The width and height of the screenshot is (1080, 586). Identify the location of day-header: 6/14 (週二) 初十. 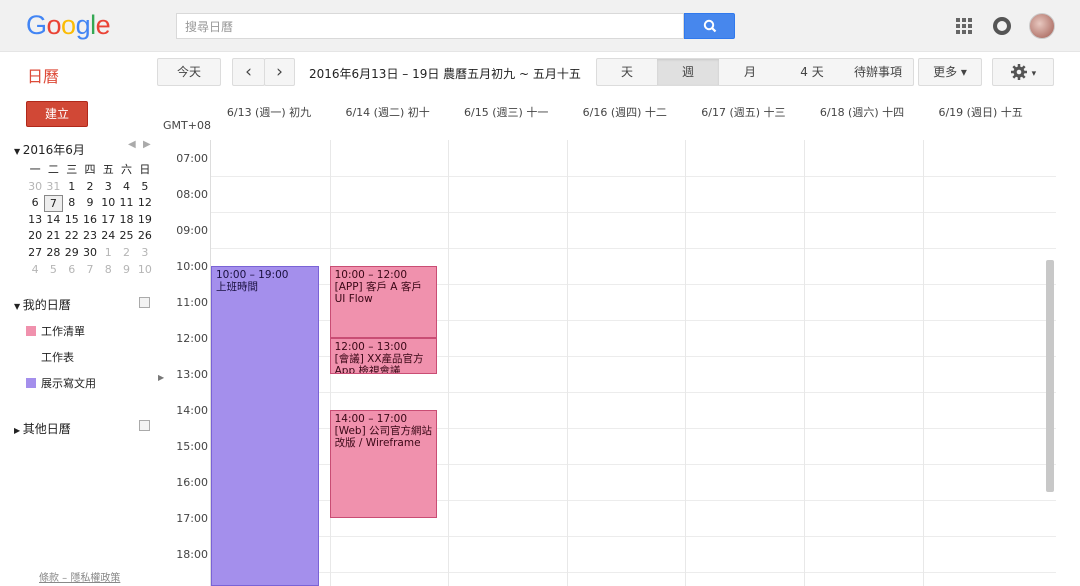
(388, 112).